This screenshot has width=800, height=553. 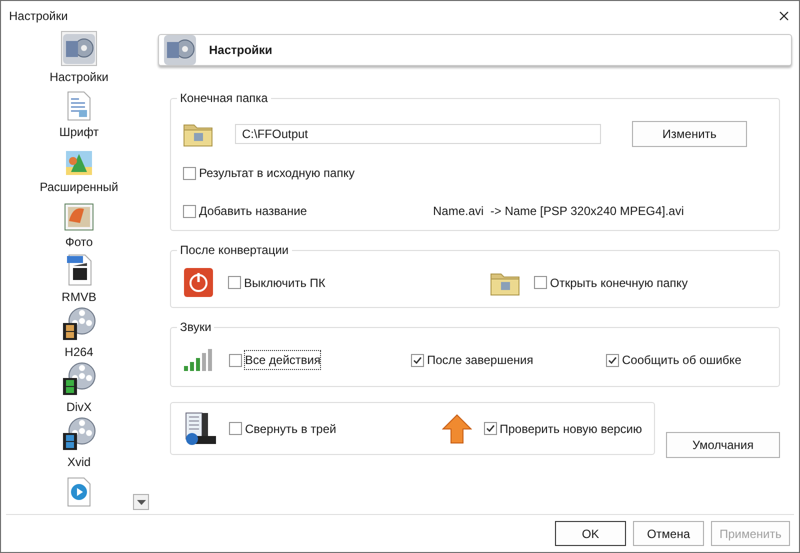 What do you see at coordinates (234, 250) in the screenshot?
I see `group-title: После конвертации` at bounding box center [234, 250].